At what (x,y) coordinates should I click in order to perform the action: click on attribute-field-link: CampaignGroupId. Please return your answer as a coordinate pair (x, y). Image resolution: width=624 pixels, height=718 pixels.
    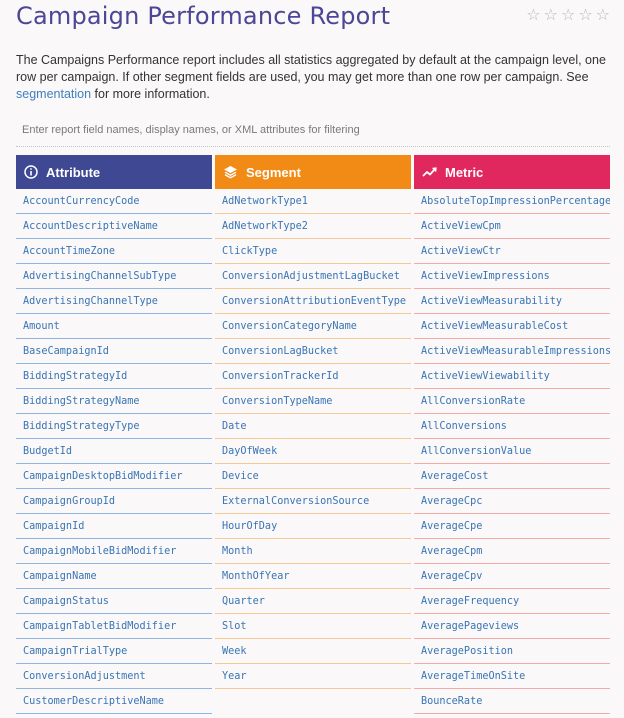
    Looking at the image, I should click on (114, 501).